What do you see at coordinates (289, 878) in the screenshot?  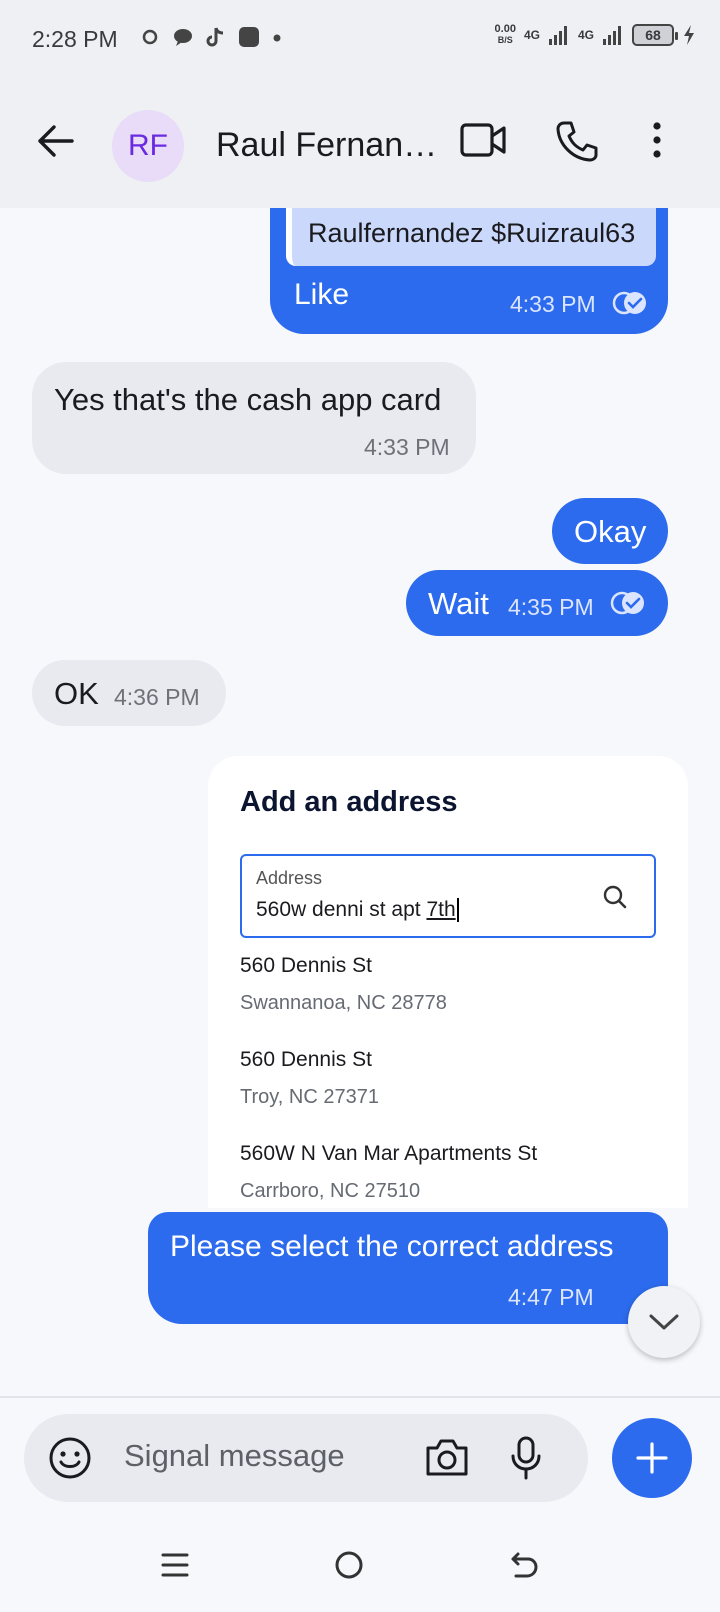 I see `address-field-label: Address` at bounding box center [289, 878].